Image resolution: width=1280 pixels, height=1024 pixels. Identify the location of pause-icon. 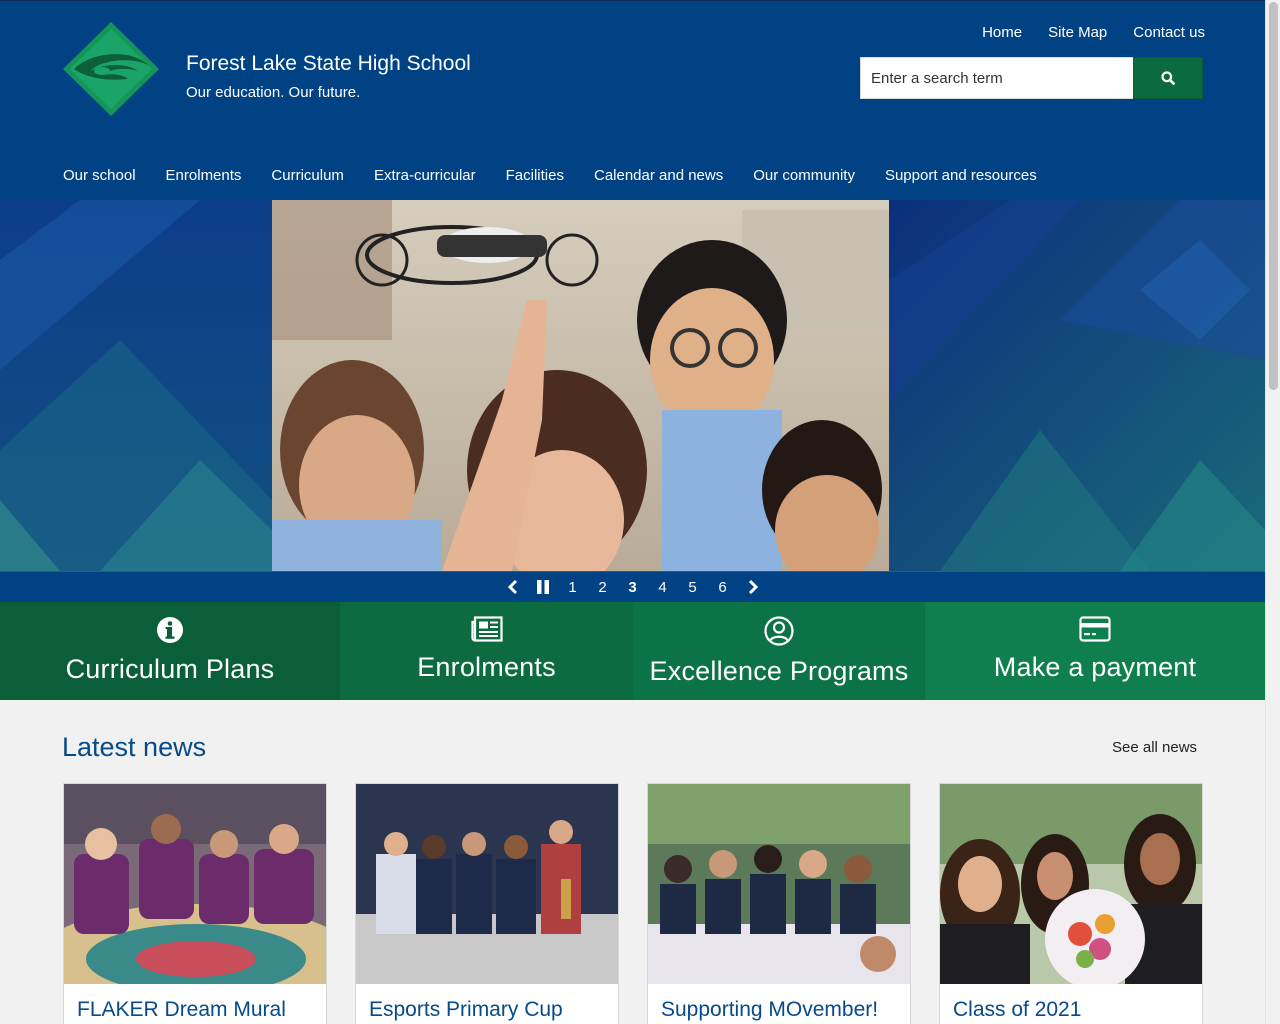
(542, 587).